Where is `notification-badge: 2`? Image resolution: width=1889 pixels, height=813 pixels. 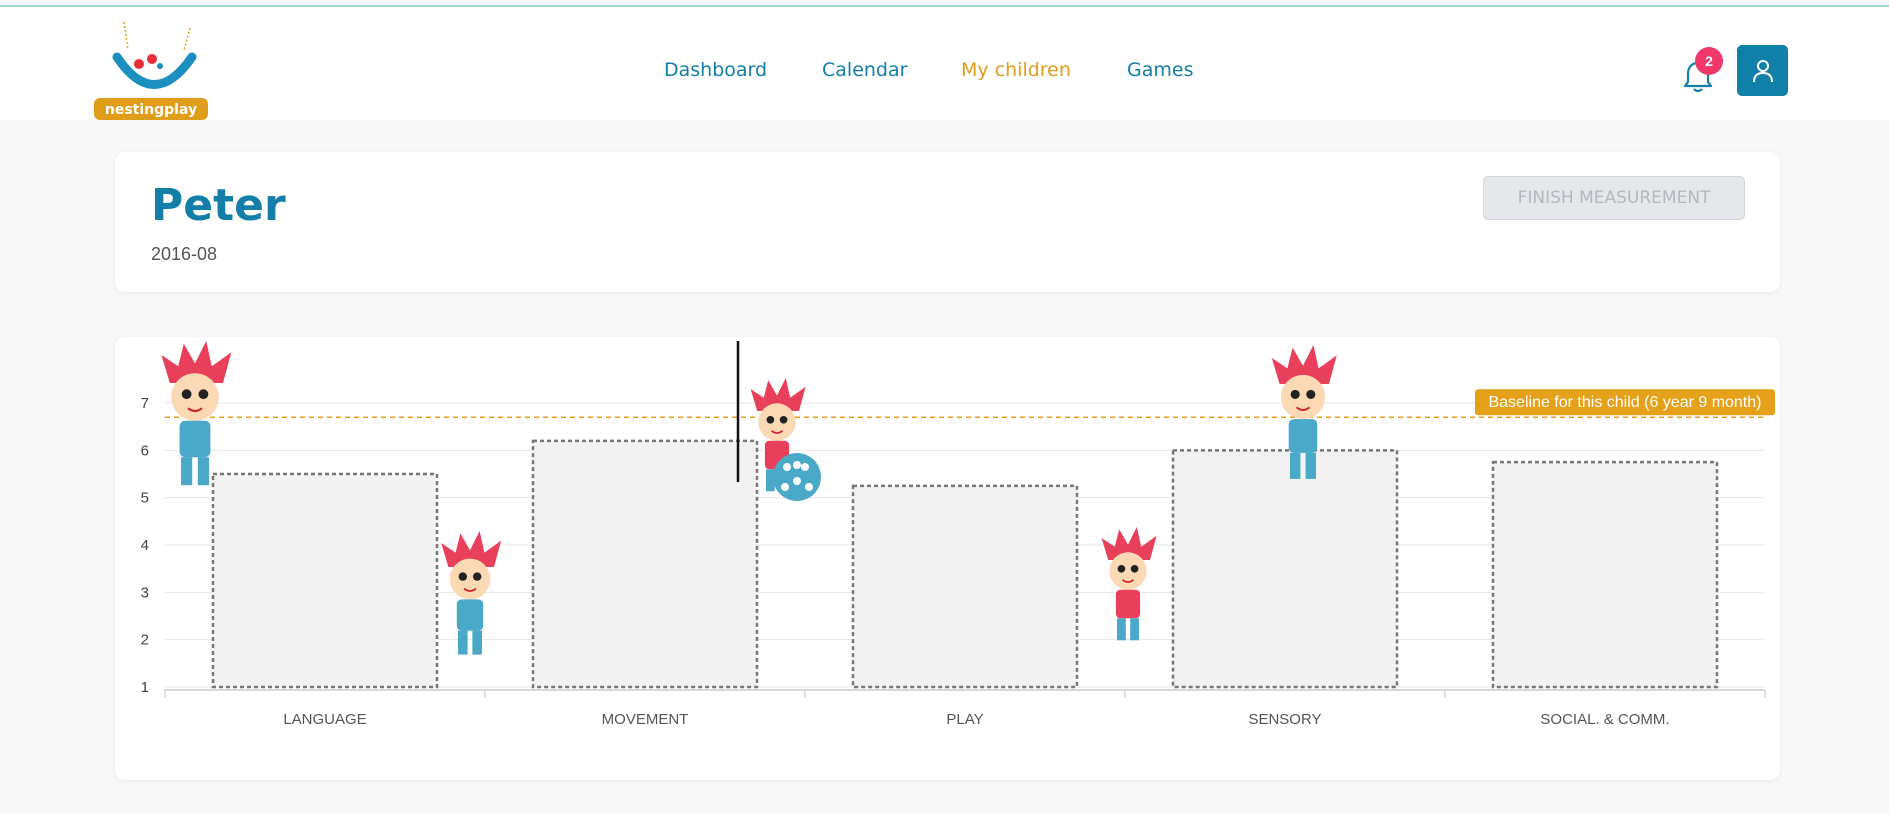
notification-badge: 2 is located at coordinates (1709, 61).